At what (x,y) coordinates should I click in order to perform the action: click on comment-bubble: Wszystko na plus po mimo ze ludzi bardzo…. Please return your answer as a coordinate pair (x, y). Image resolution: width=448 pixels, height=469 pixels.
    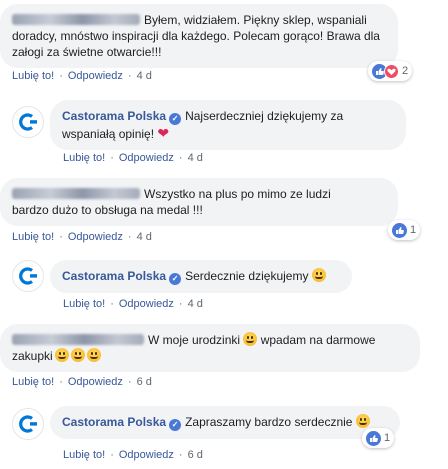
    Looking at the image, I should click on (199, 202).